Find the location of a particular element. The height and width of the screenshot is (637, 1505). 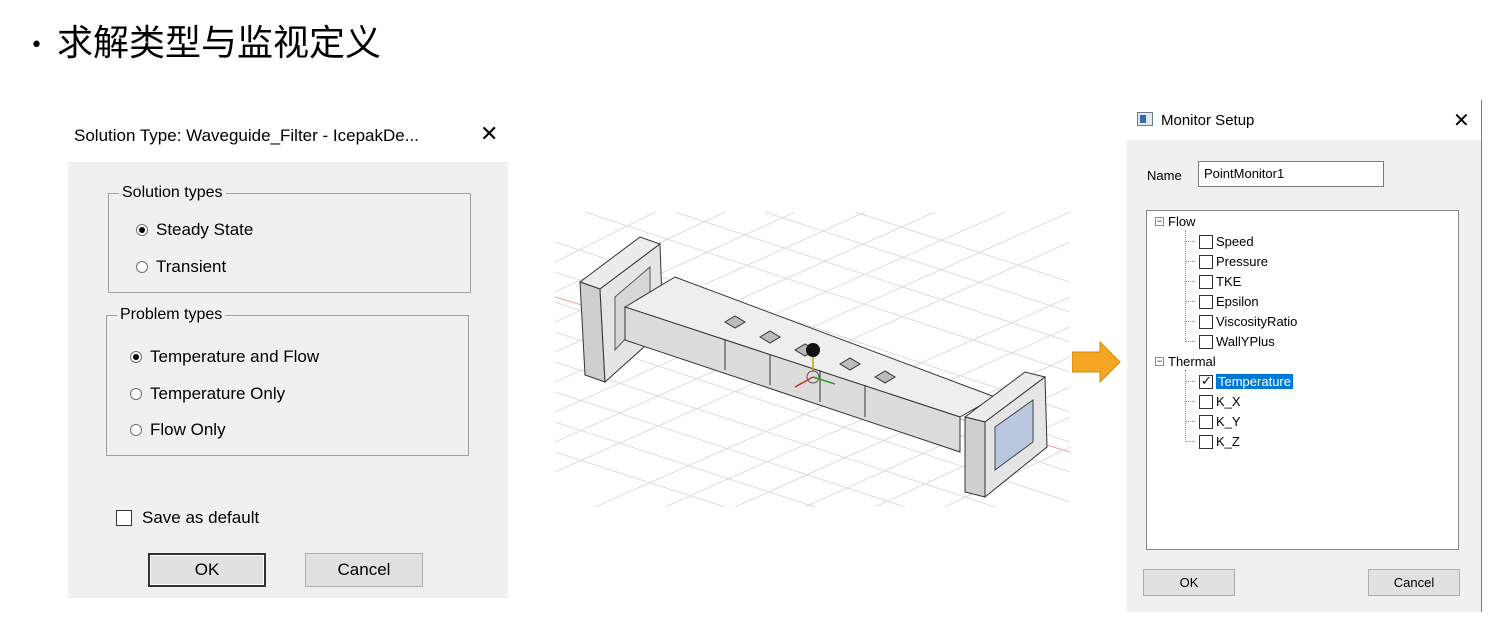

tree-item-label: K_Y is located at coordinates (1228, 421).